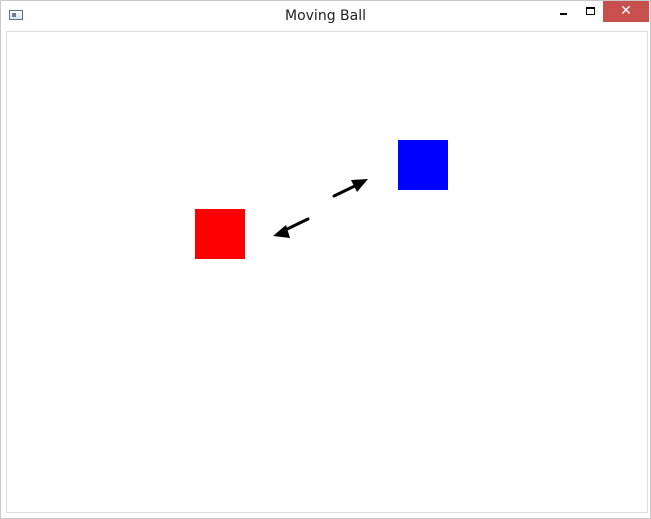  Describe the element at coordinates (220, 234) in the screenshot. I see `red-square` at that location.